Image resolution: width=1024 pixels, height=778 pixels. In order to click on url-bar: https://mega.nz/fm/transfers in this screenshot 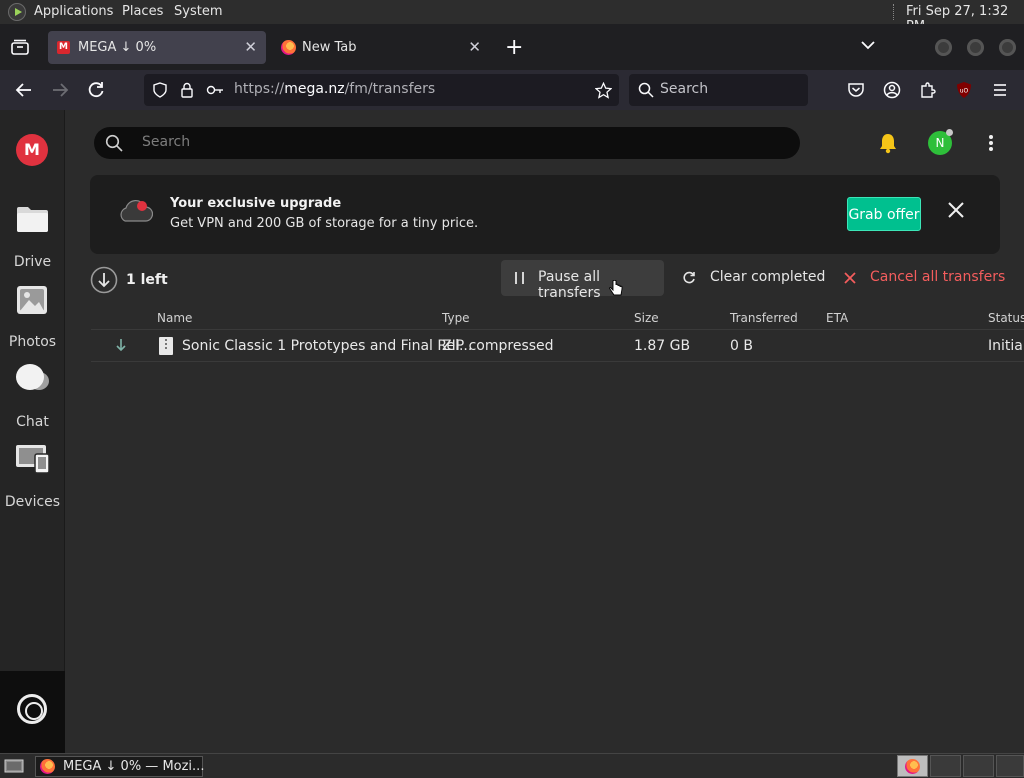, I will do `click(381, 90)`.